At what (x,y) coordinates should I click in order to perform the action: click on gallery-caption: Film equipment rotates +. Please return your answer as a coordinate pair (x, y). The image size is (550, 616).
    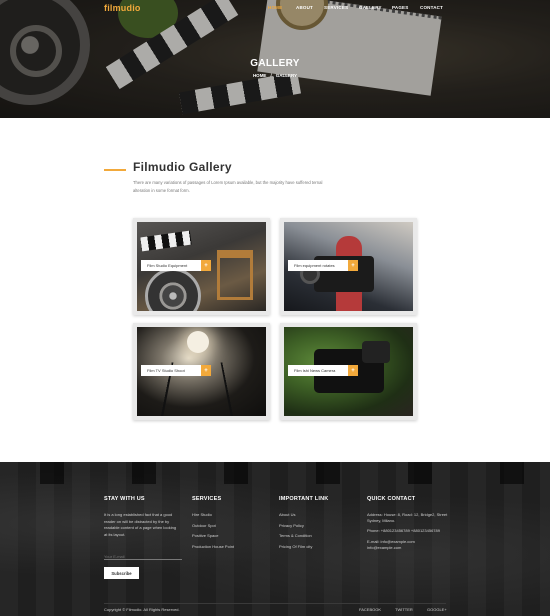
    Looking at the image, I should click on (323, 265).